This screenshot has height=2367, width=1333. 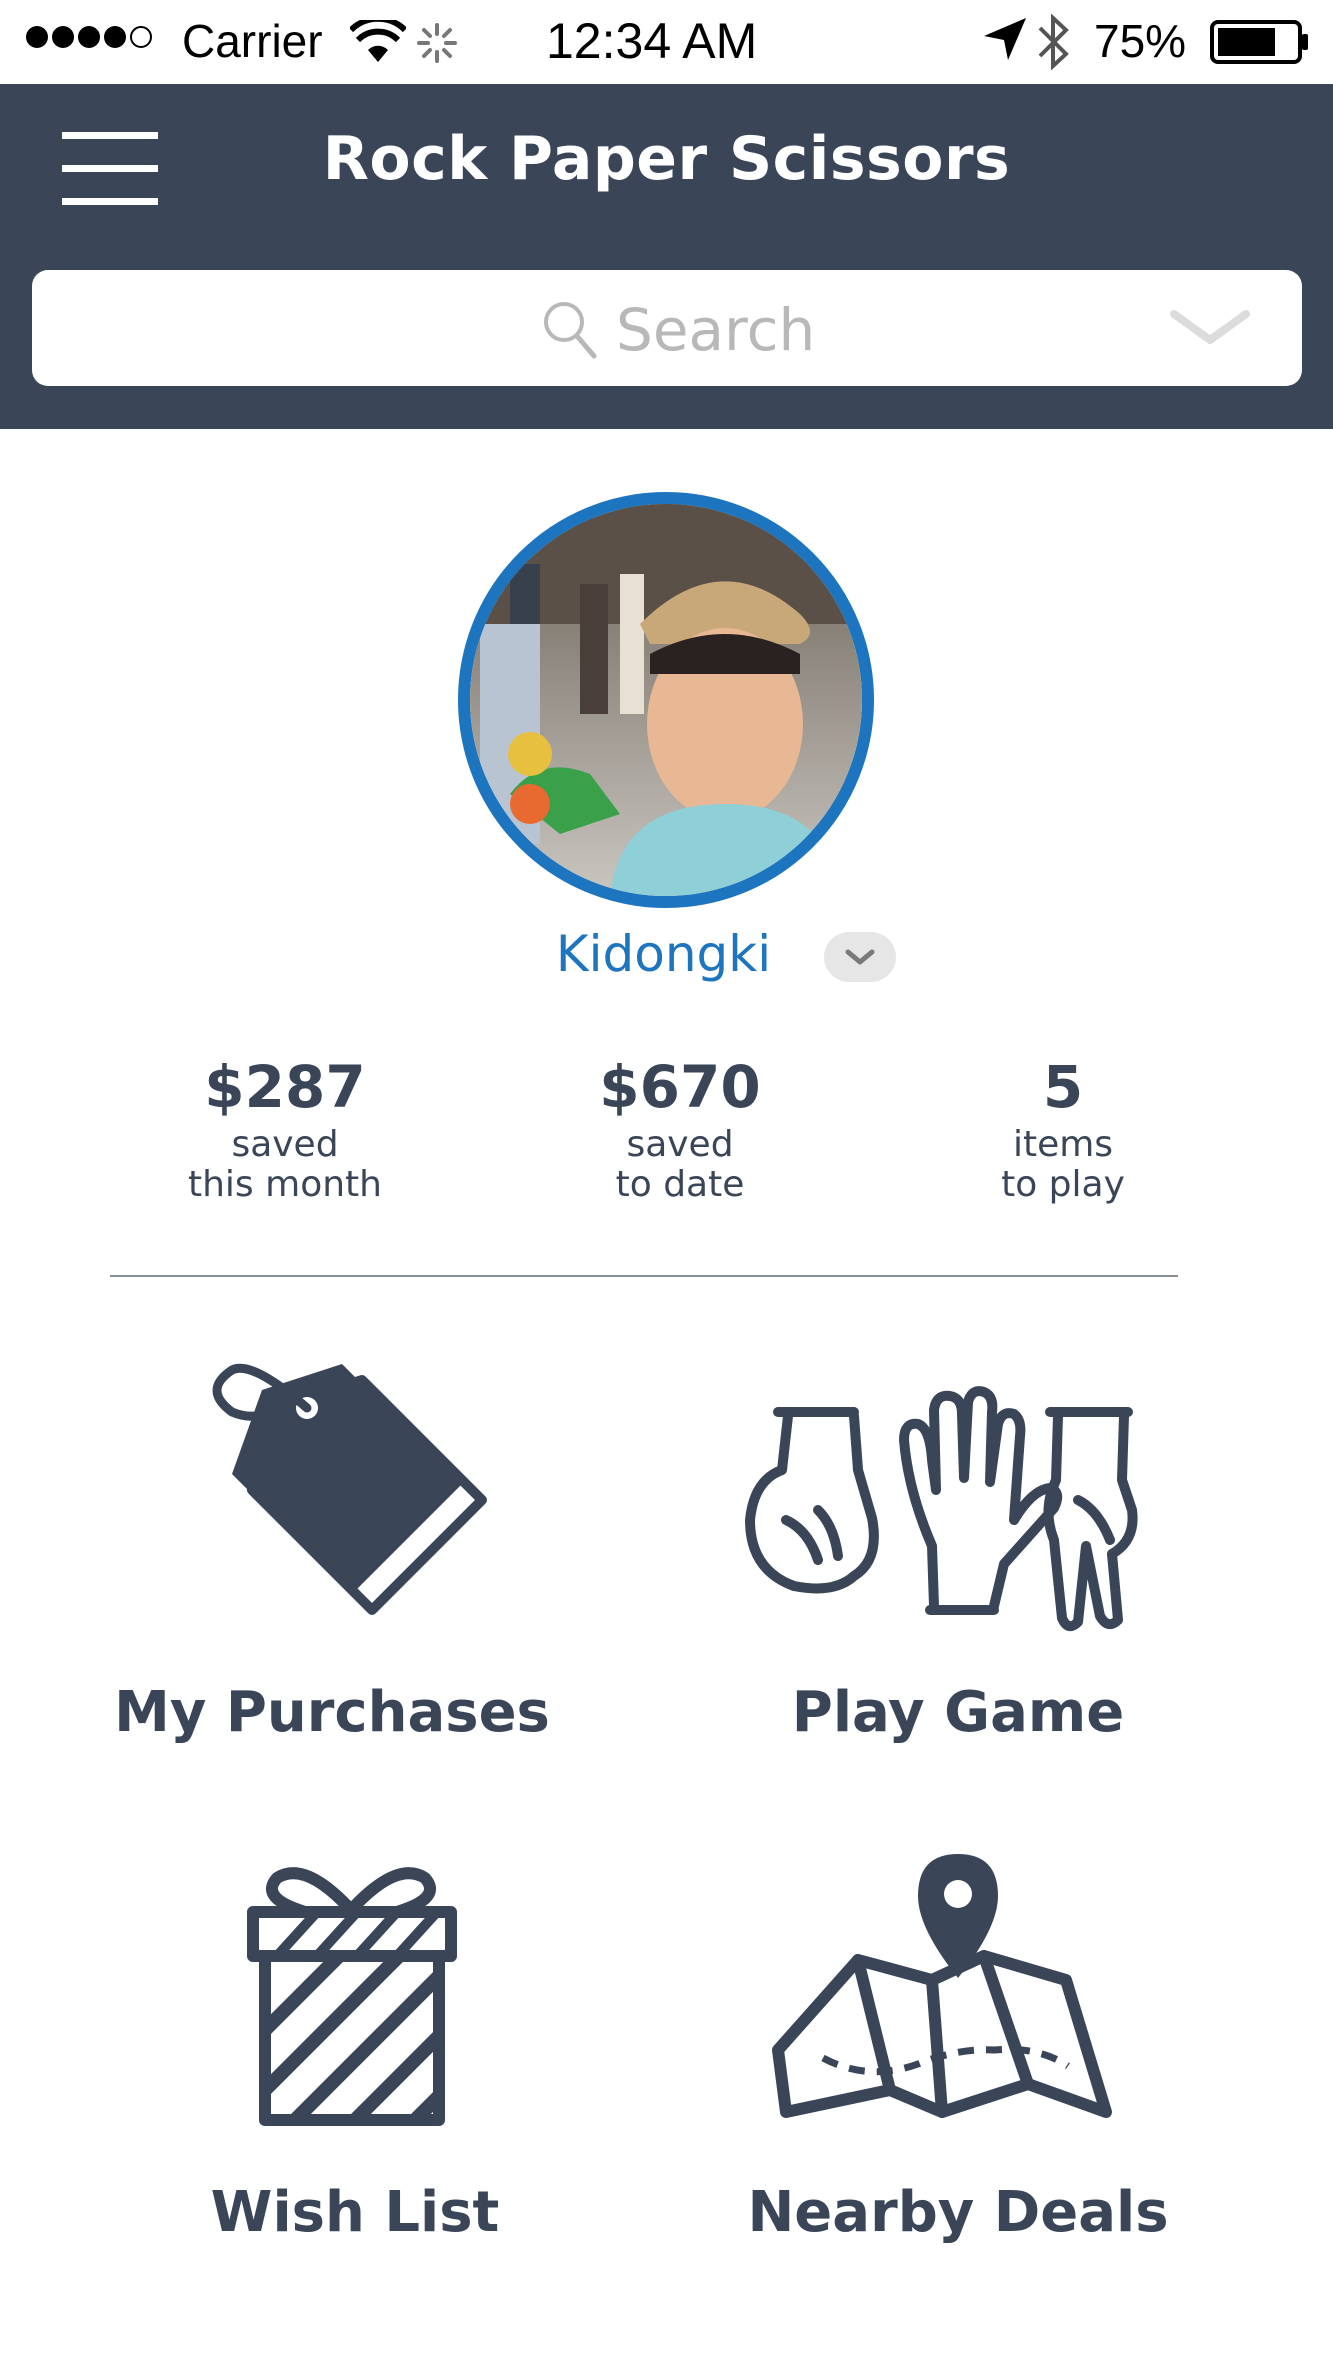 I want to click on username: Kidongki, so click(x=666, y=954).